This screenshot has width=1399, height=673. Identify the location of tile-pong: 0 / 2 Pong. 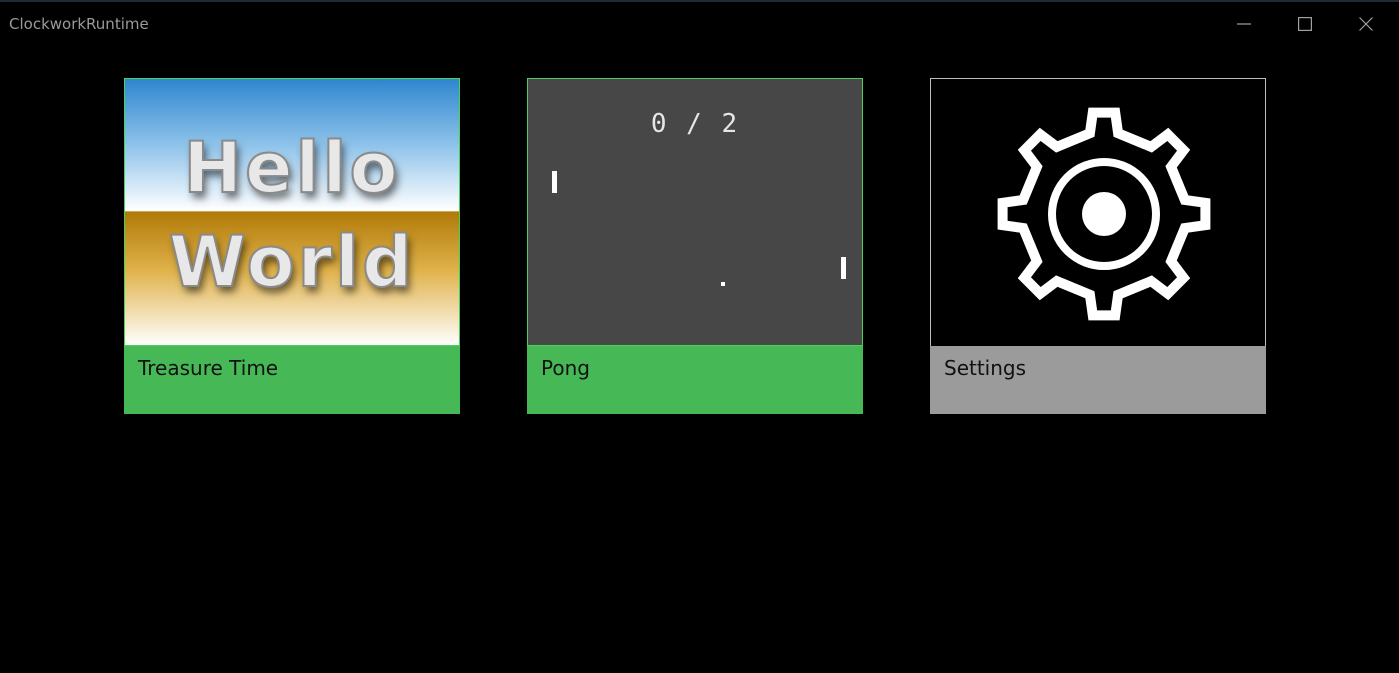
(695, 246).